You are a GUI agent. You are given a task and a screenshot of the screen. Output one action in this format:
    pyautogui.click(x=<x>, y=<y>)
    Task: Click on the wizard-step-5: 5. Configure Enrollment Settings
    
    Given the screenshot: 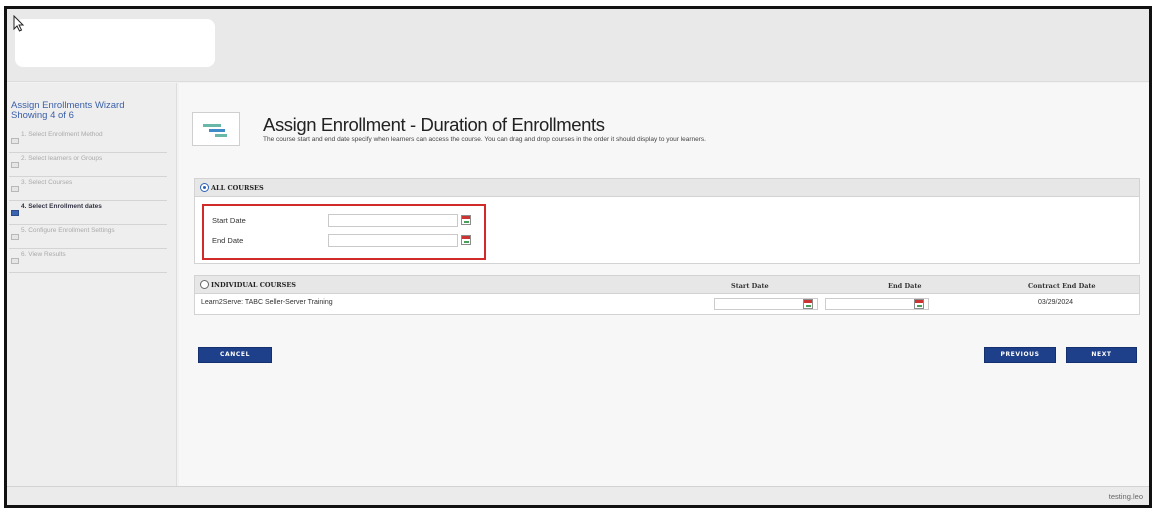 What is the action you would take?
    pyautogui.click(x=88, y=238)
    